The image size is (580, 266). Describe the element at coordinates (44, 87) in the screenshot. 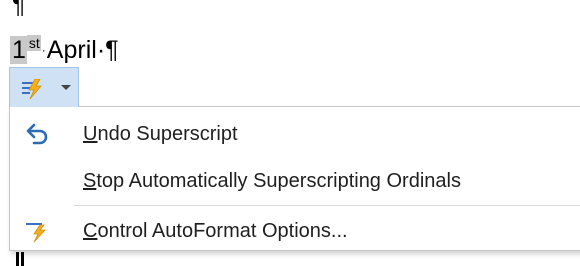

I see `autocorrect-options-button` at that location.